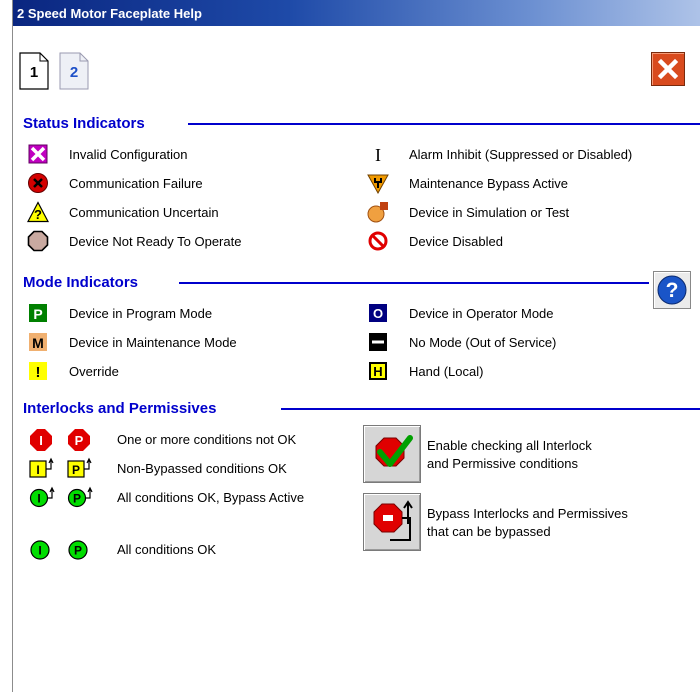 This screenshot has width=700, height=692. I want to click on status-item: Device Not Ready To Operate, so click(197, 241).